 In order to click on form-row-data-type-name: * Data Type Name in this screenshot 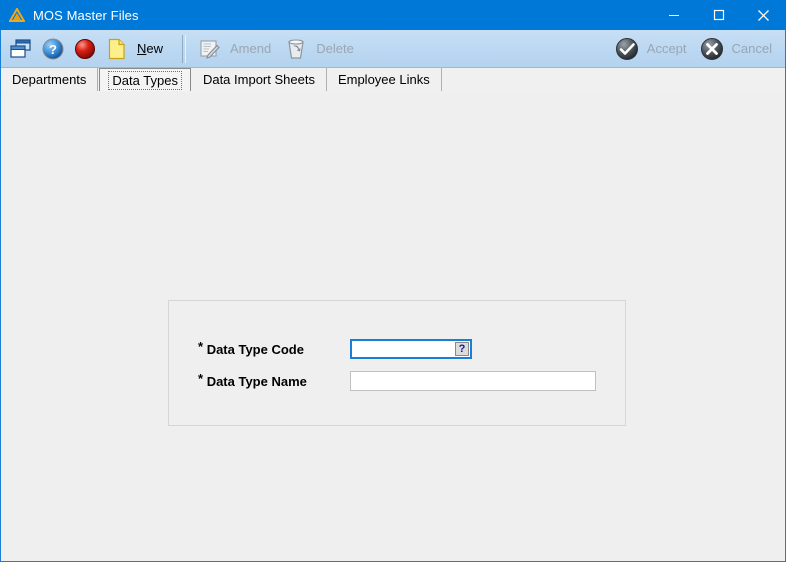, I will do `click(397, 381)`.